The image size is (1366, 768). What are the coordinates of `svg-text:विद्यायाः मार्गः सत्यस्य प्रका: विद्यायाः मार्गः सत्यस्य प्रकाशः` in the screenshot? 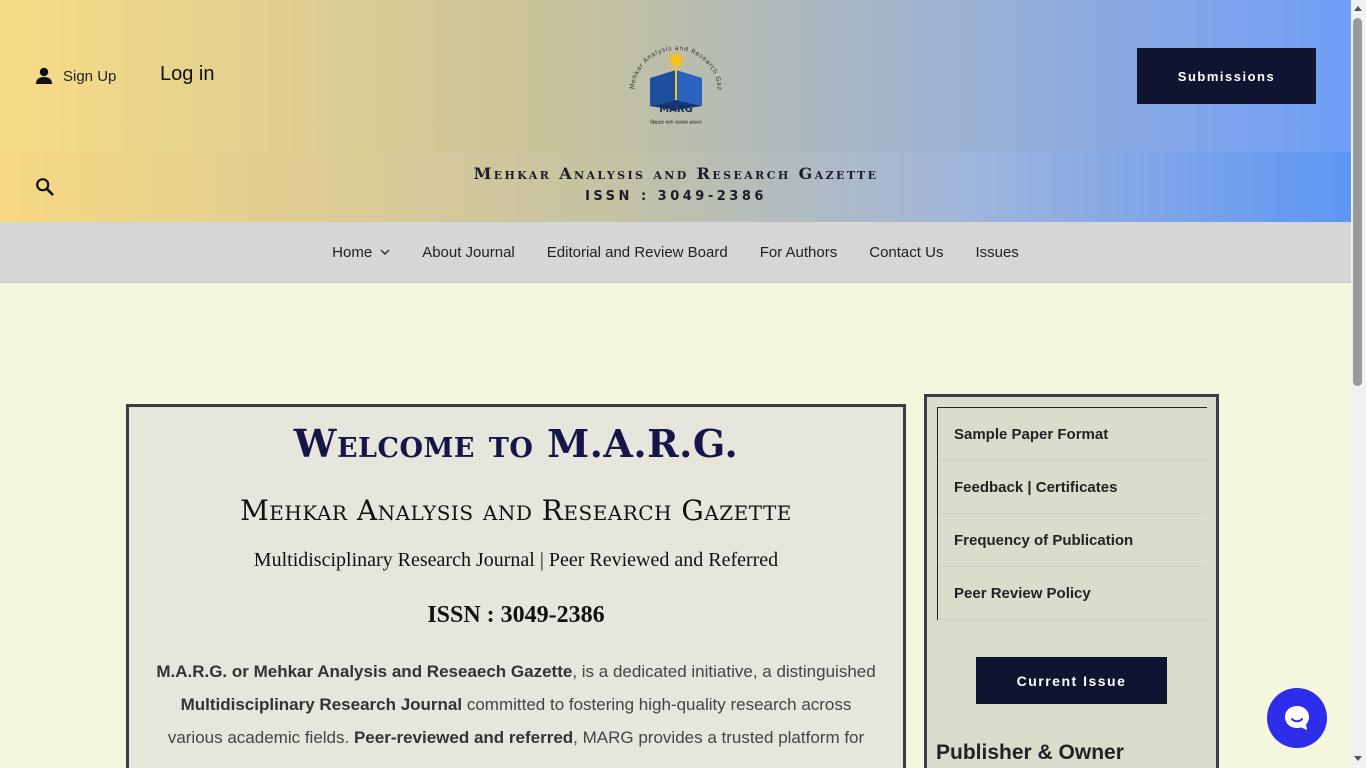 It's located at (676, 122).